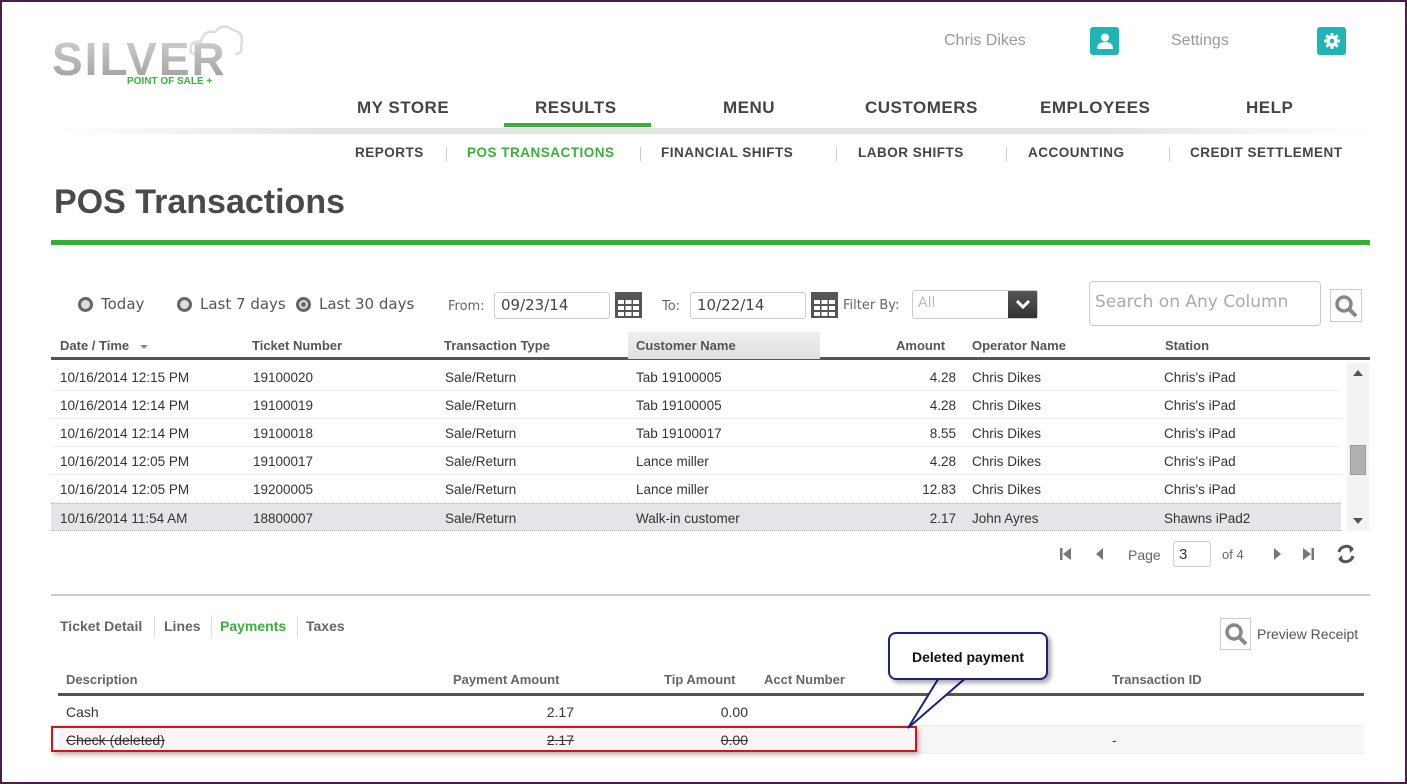  I want to click on tab-lines: Lines, so click(182, 626).